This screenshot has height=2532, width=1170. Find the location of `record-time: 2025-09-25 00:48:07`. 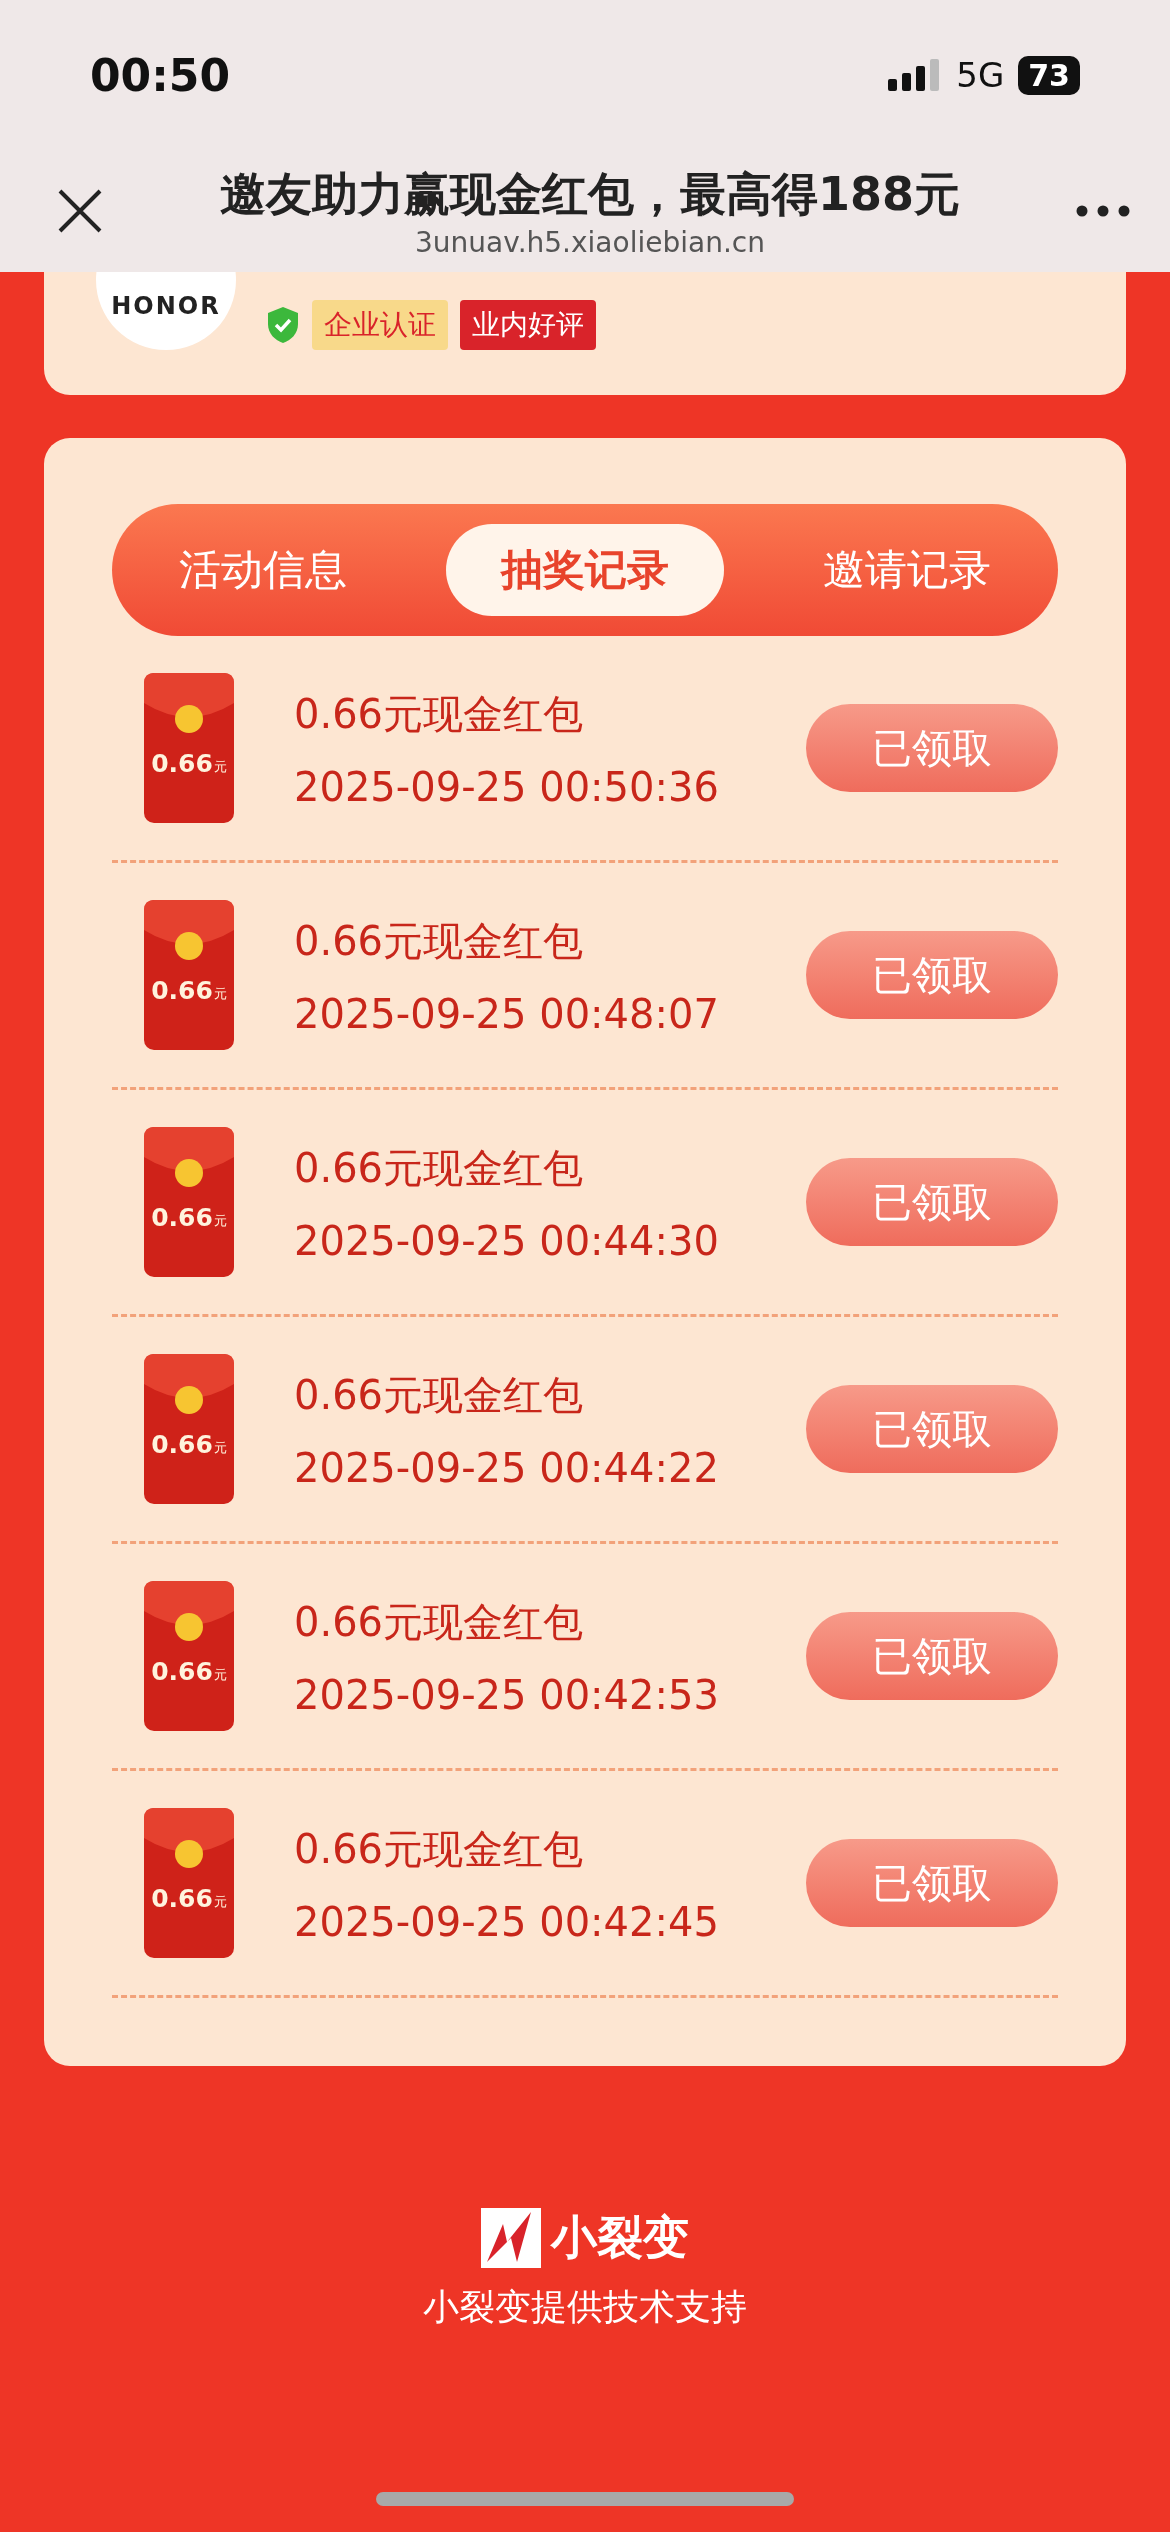

record-time: 2025-09-25 00:48:07 is located at coordinates (507, 1013).